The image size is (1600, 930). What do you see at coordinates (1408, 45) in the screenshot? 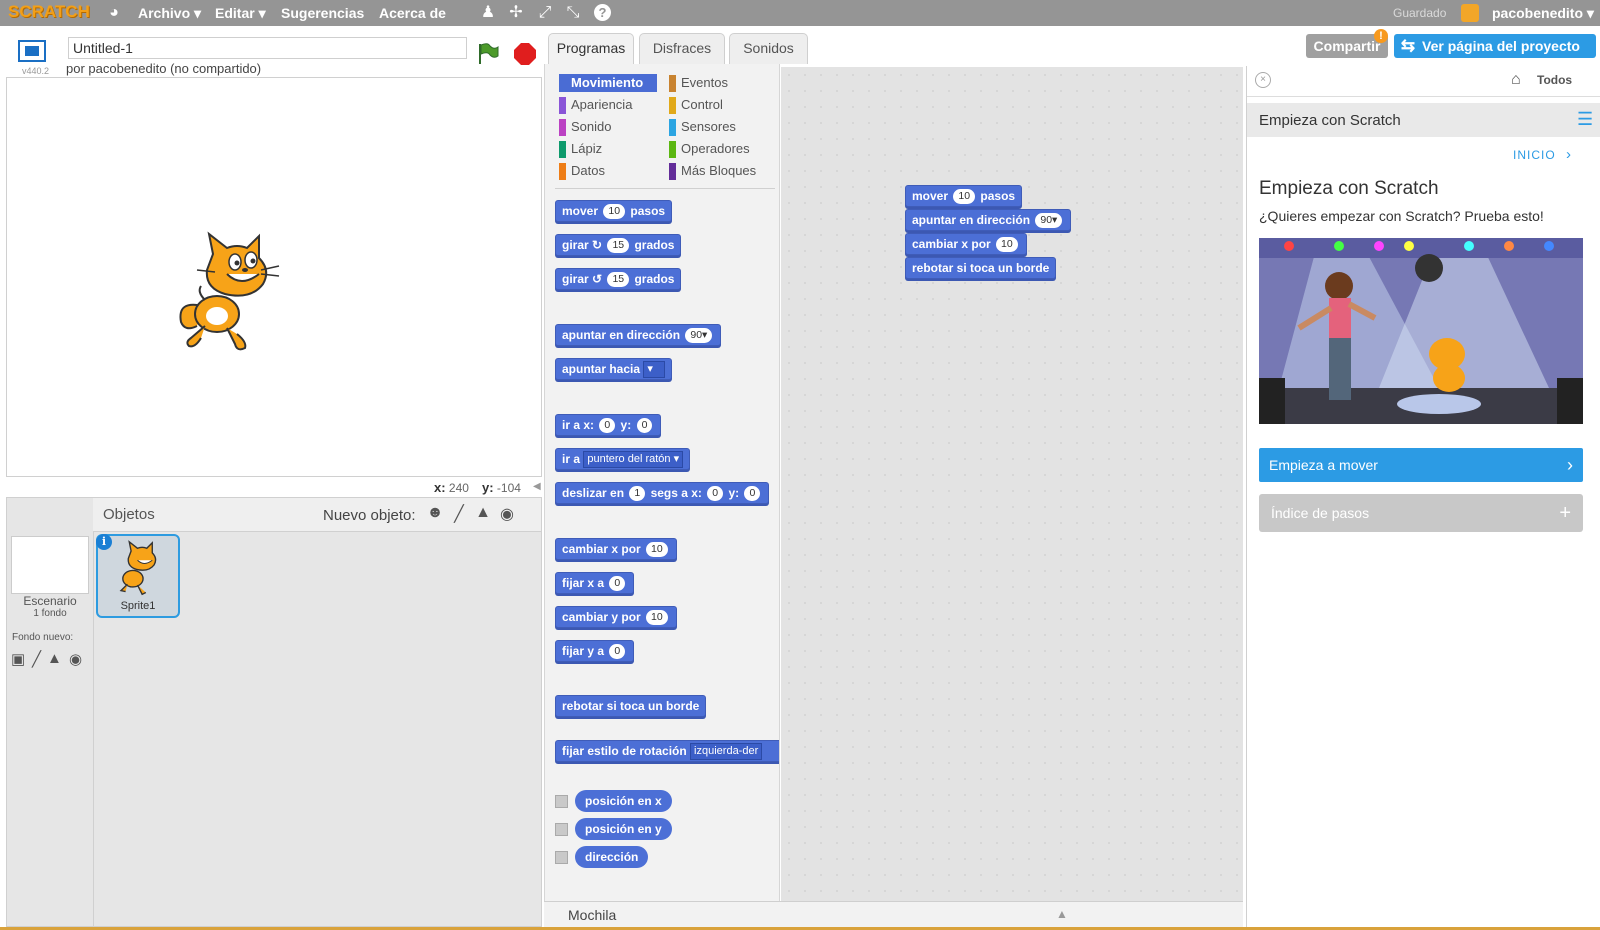
I see `refresh-arrows-icon: ⇆` at bounding box center [1408, 45].